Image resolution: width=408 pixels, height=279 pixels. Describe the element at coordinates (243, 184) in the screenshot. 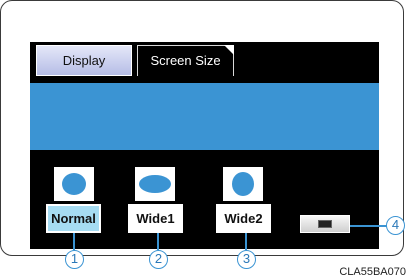

I see `aspect-wide2-icon` at that location.